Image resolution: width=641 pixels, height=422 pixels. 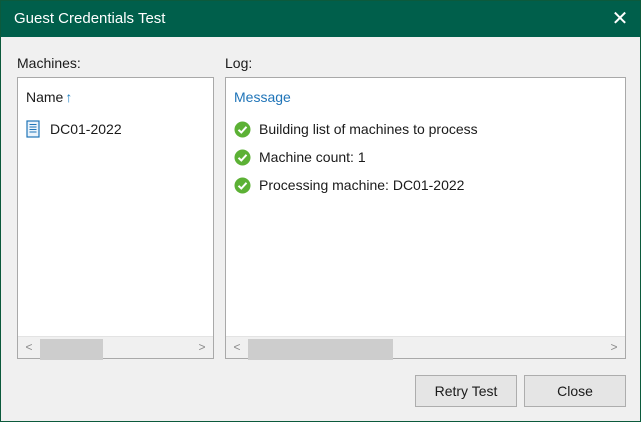 What do you see at coordinates (466, 391) in the screenshot?
I see `retry-test-button: Retry Test` at bounding box center [466, 391].